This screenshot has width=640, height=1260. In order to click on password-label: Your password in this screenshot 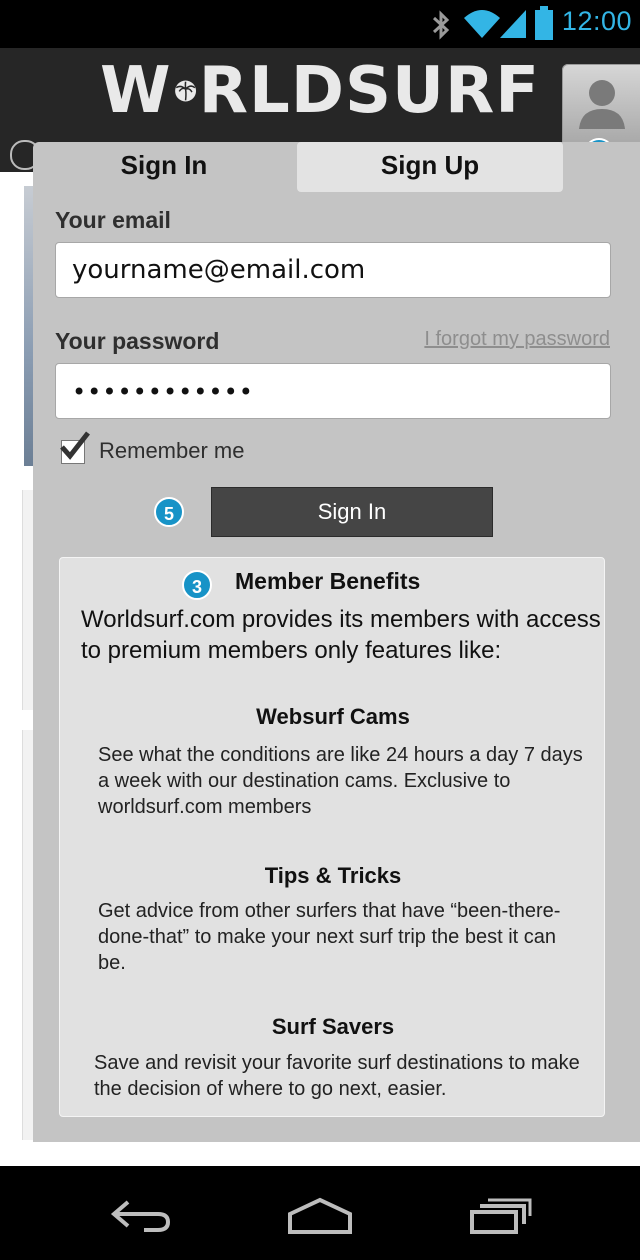, I will do `click(137, 341)`.